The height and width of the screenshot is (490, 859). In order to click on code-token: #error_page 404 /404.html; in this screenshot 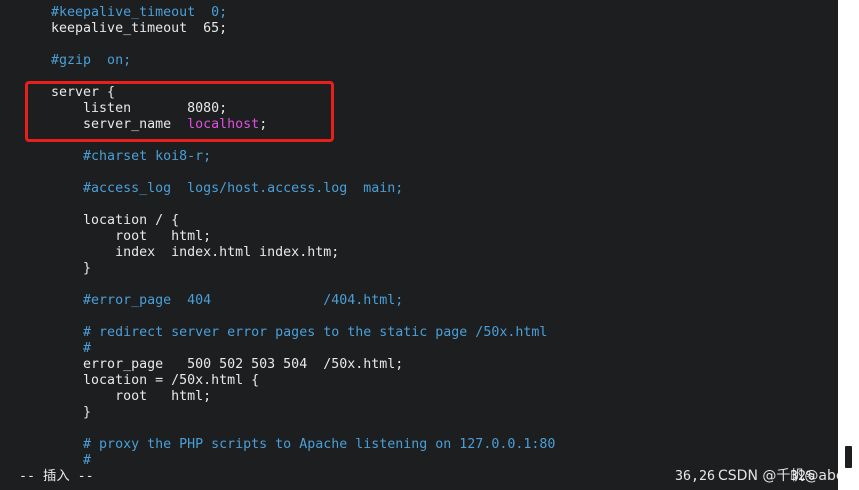, I will do `click(211, 300)`.